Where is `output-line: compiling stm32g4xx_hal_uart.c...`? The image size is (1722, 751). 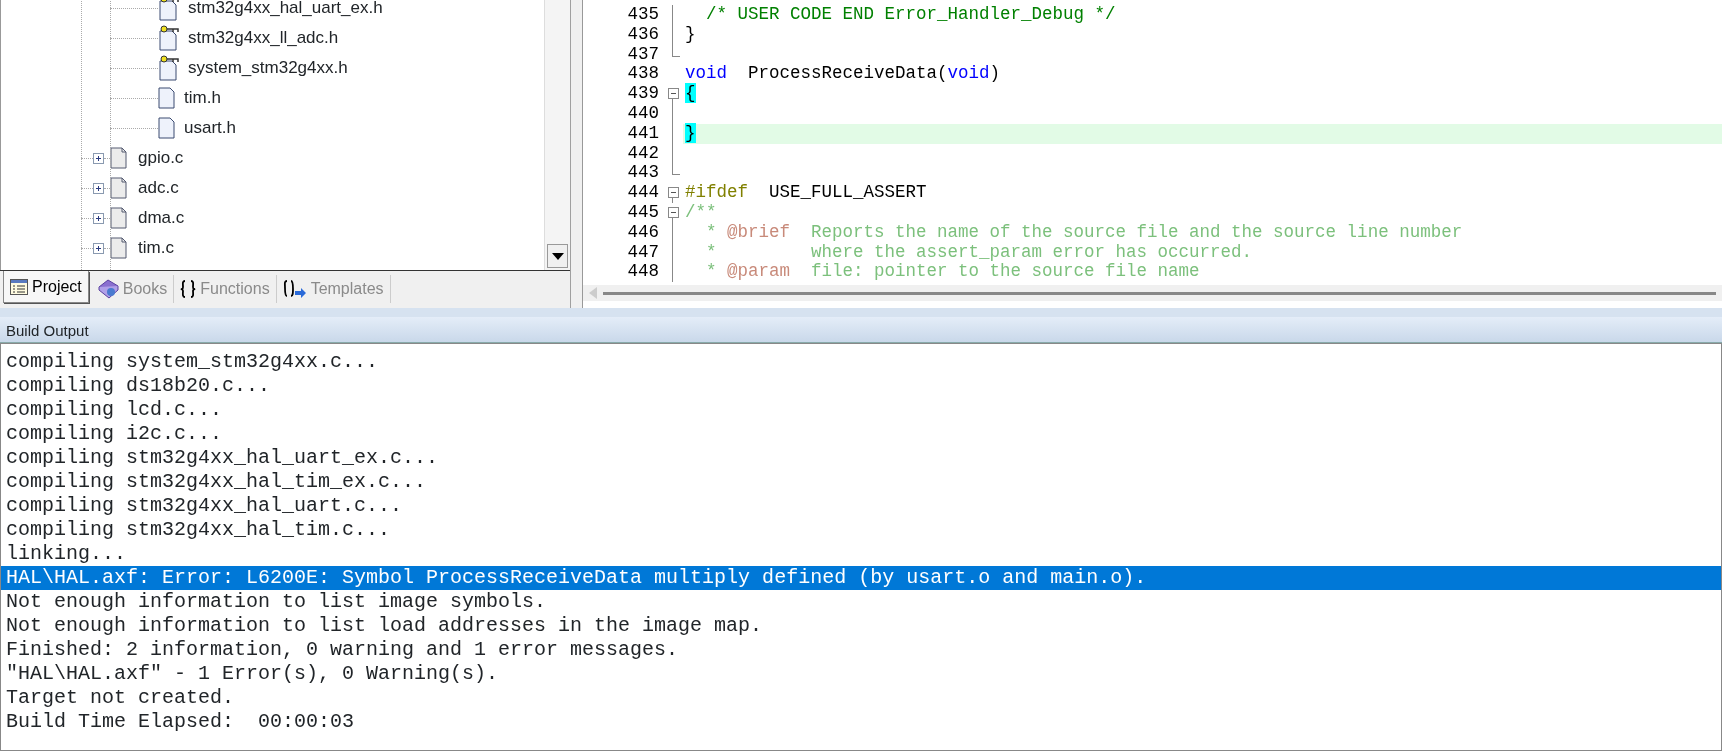 output-line: compiling stm32g4xx_hal_uart.c... is located at coordinates (861, 506).